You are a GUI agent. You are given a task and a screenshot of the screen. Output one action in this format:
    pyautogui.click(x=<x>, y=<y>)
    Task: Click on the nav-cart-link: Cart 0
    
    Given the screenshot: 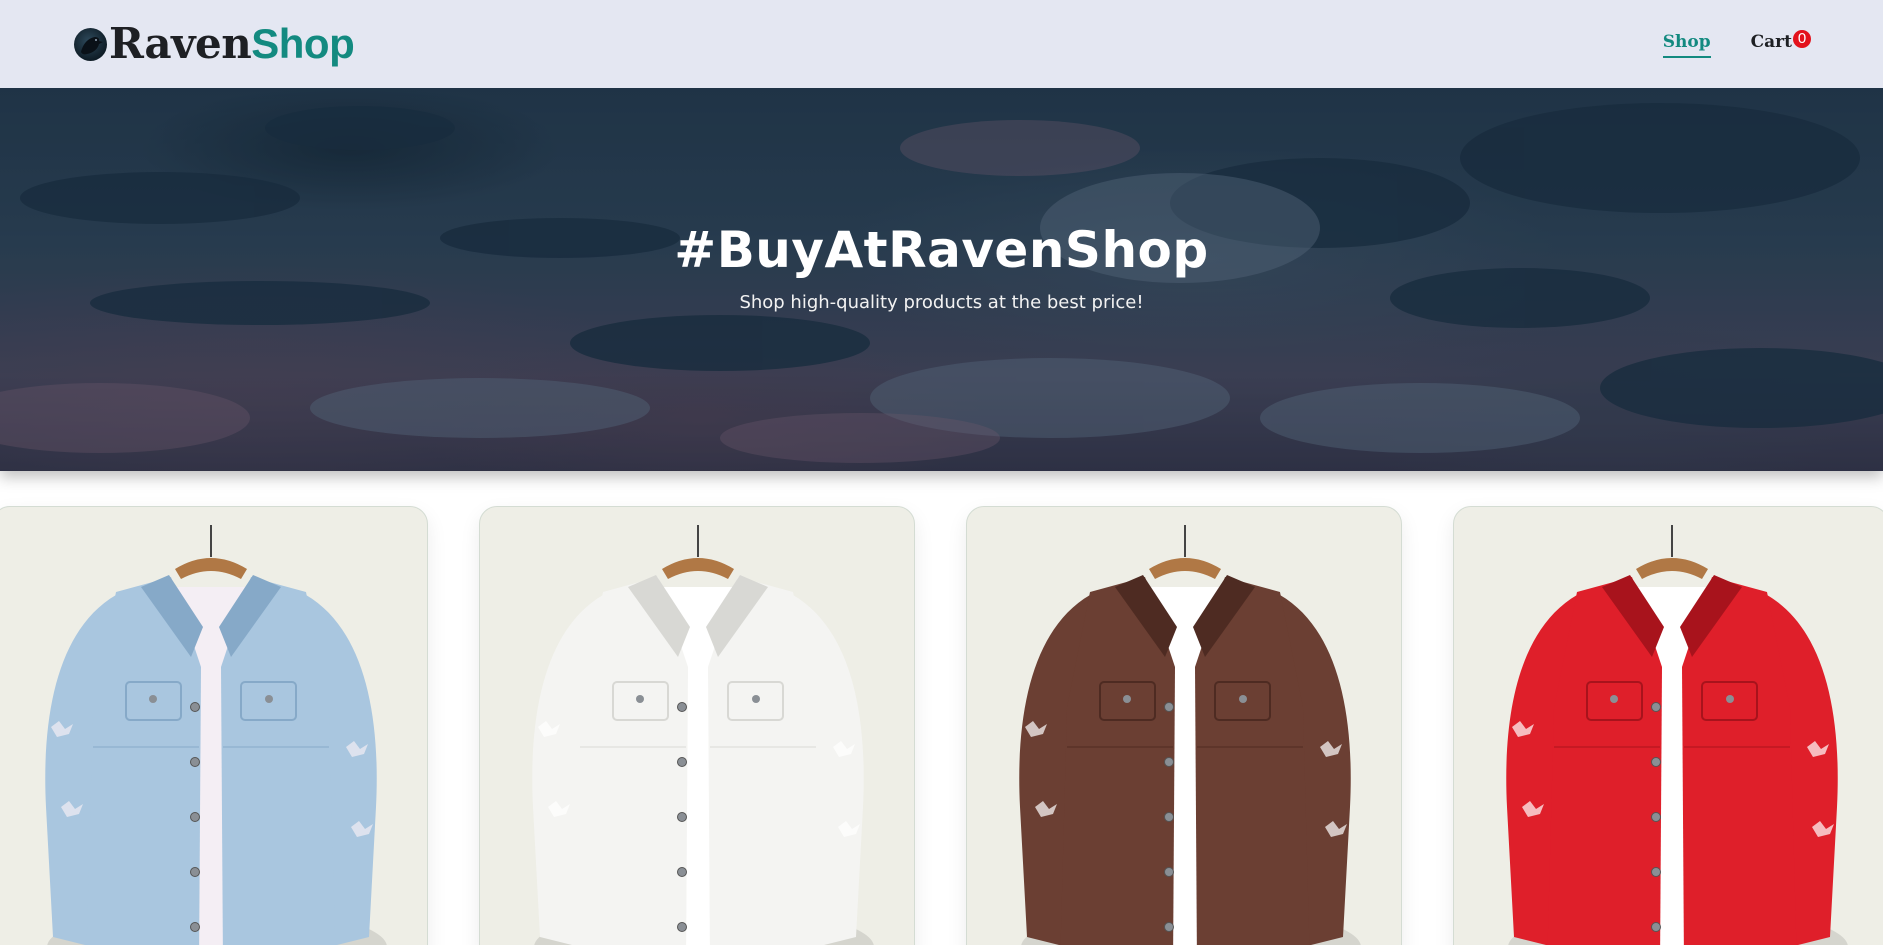 What is the action you would take?
    pyautogui.click(x=1780, y=43)
    